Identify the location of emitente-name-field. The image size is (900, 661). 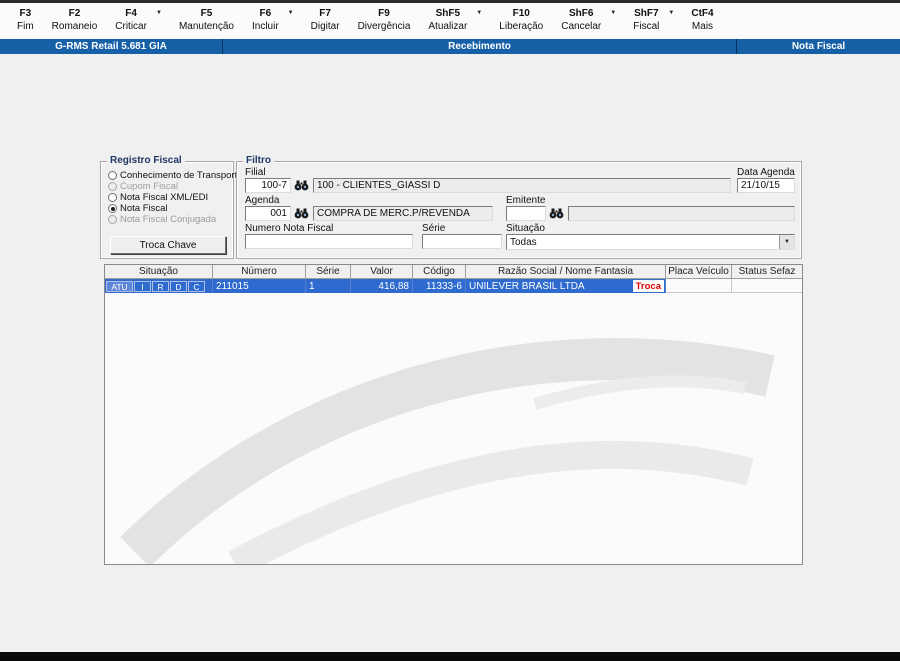
(681, 213).